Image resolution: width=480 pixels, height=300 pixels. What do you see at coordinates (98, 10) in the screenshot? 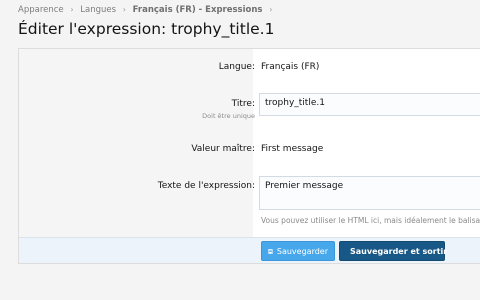
I see `breadcrumb-item-languages: Langues` at bounding box center [98, 10].